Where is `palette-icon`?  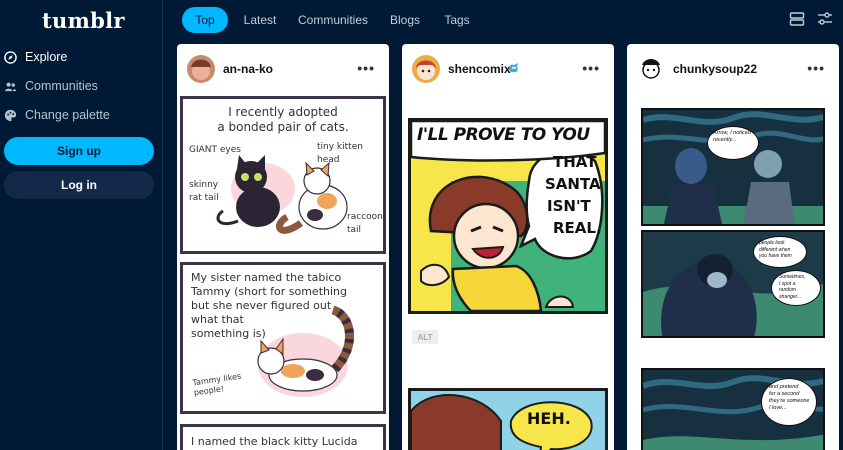 palette-icon is located at coordinates (10, 115).